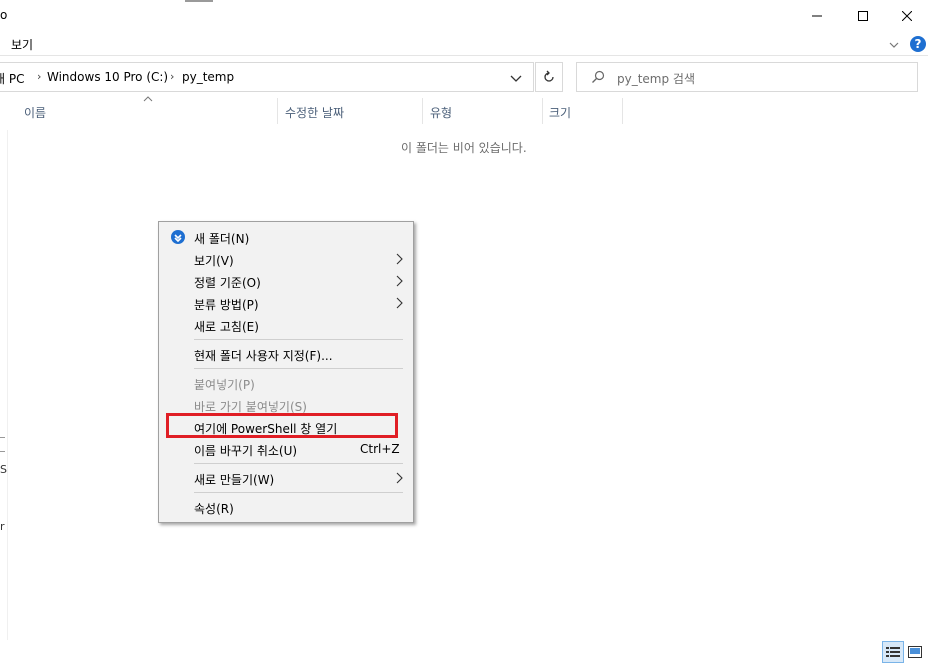 The height and width of the screenshot is (665, 928). I want to click on title-bar: o, so click(464, 16).